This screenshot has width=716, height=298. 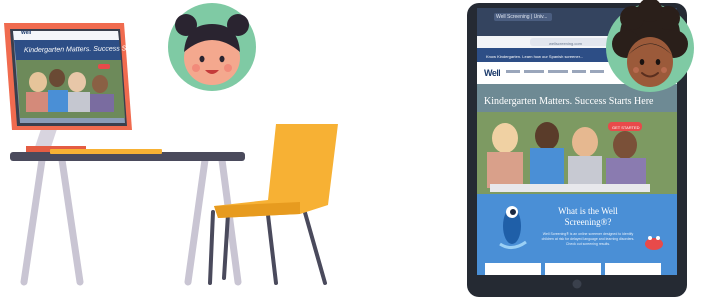 What do you see at coordinates (626, 127) in the screenshot?
I see `tablet-site-cta-label: GET STARTED` at bounding box center [626, 127].